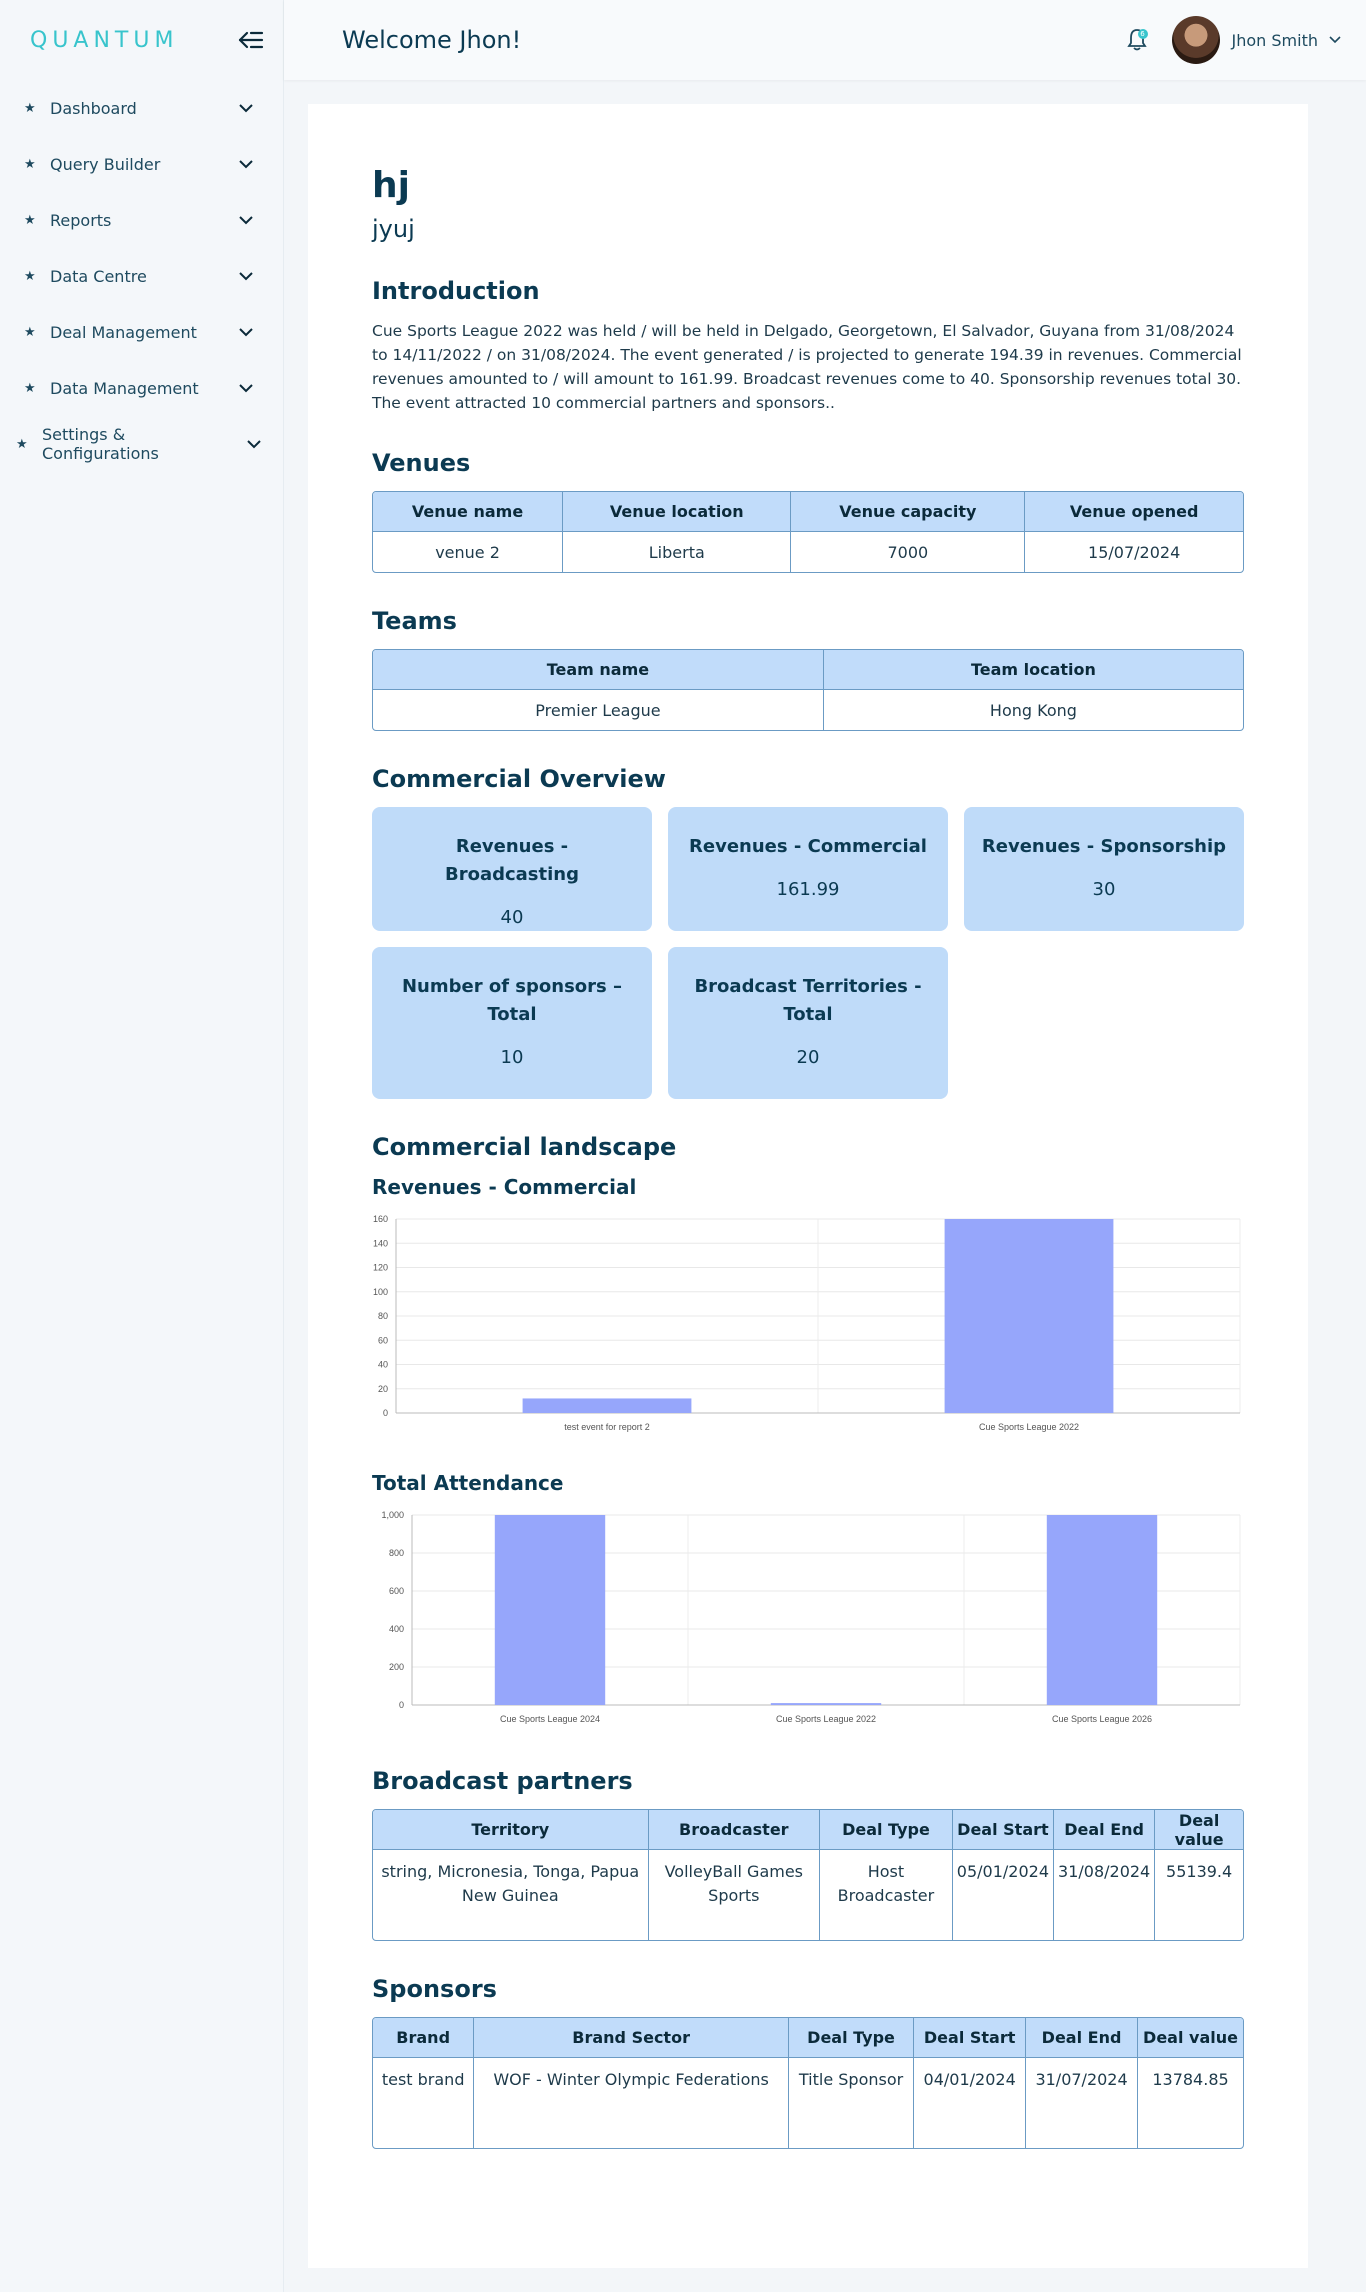 Image resolution: width=1366 pixels, height=2292 pixels. Describe the element at coordinates (380, 1292) in the screenshot. I see `y-tick-label: 100` at that location.